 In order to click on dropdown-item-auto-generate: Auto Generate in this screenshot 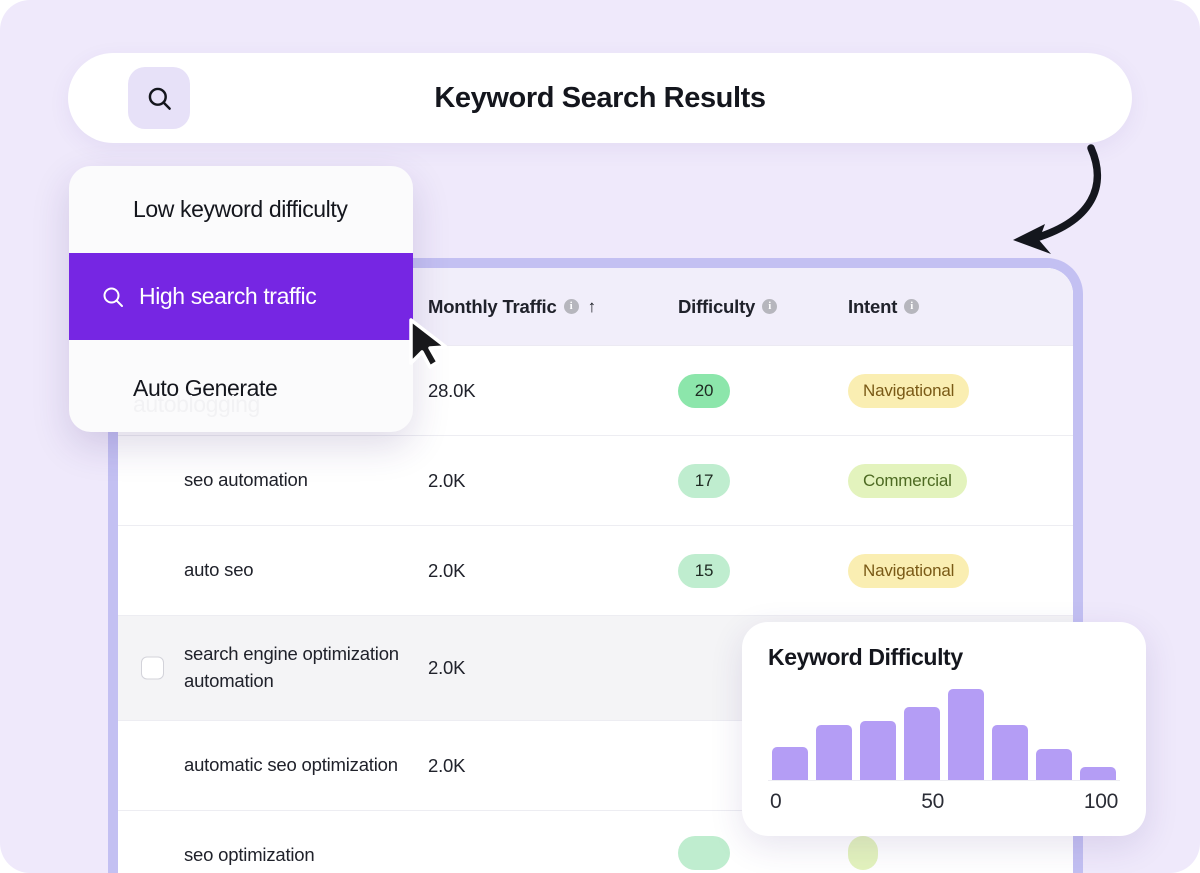, I will do `click(241, 388)`.